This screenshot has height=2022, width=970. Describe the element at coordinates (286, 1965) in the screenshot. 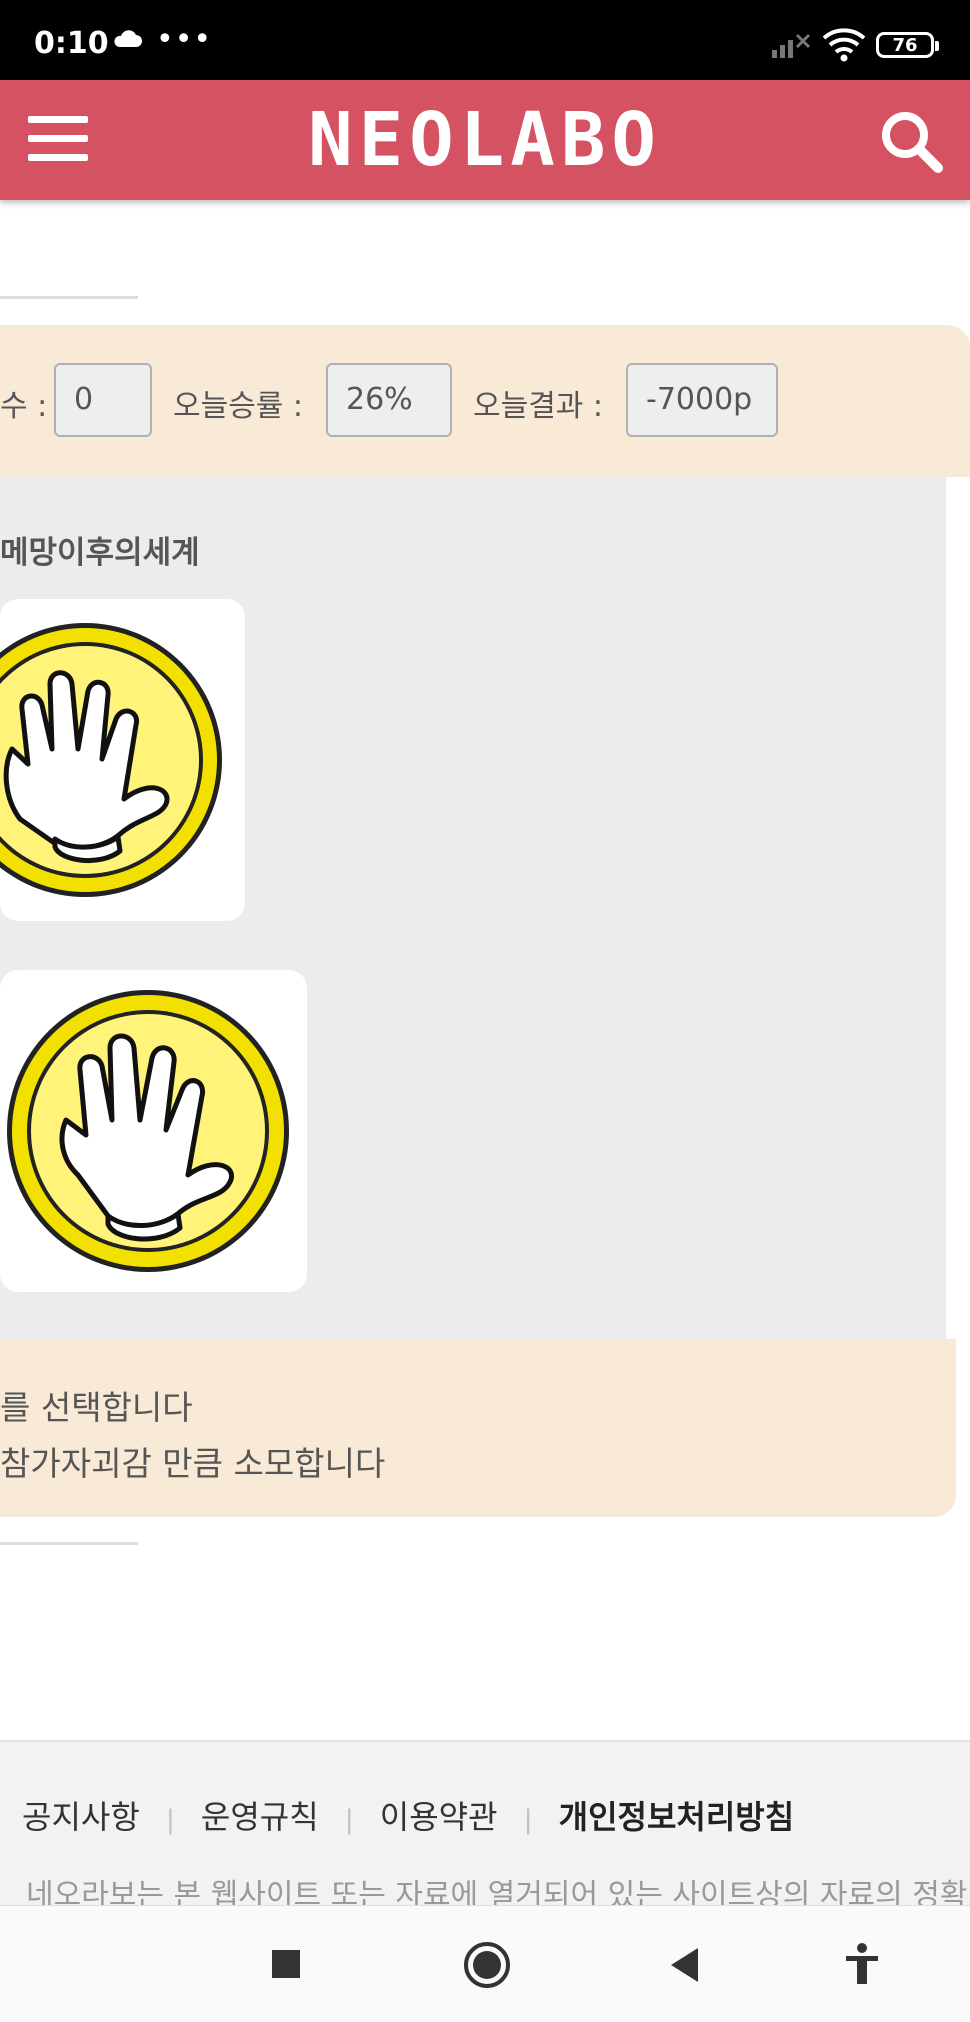

I see `recents-square-icon` at that location.